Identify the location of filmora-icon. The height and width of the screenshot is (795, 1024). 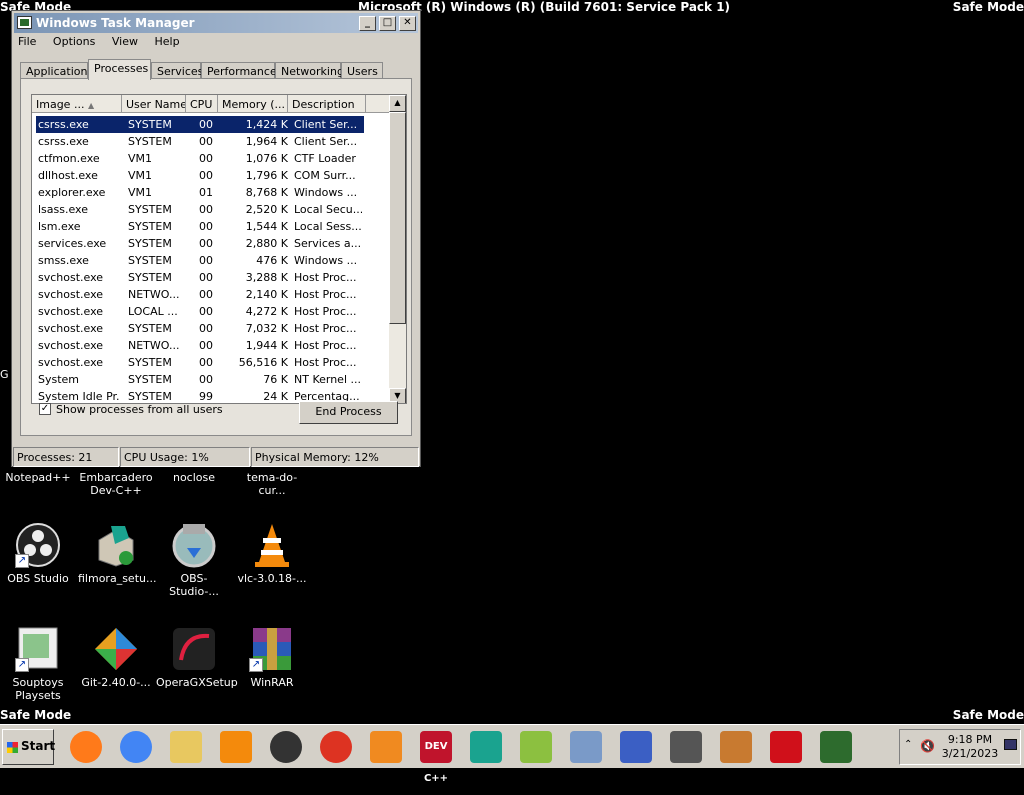
(486, 747).